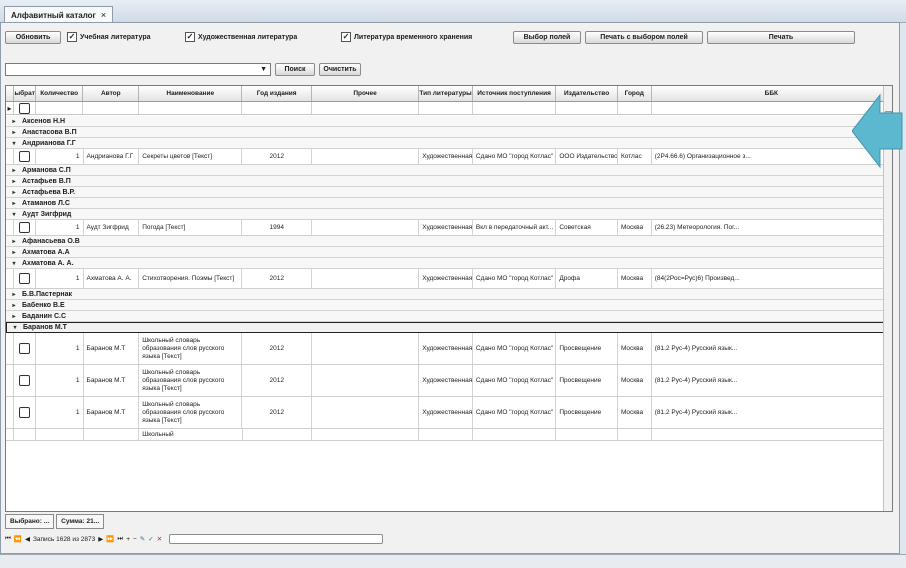 The image size is (906, 568). Describe the element at coordinates (111, 93) in the screenshot. I see `column-header: Автор` at that location.